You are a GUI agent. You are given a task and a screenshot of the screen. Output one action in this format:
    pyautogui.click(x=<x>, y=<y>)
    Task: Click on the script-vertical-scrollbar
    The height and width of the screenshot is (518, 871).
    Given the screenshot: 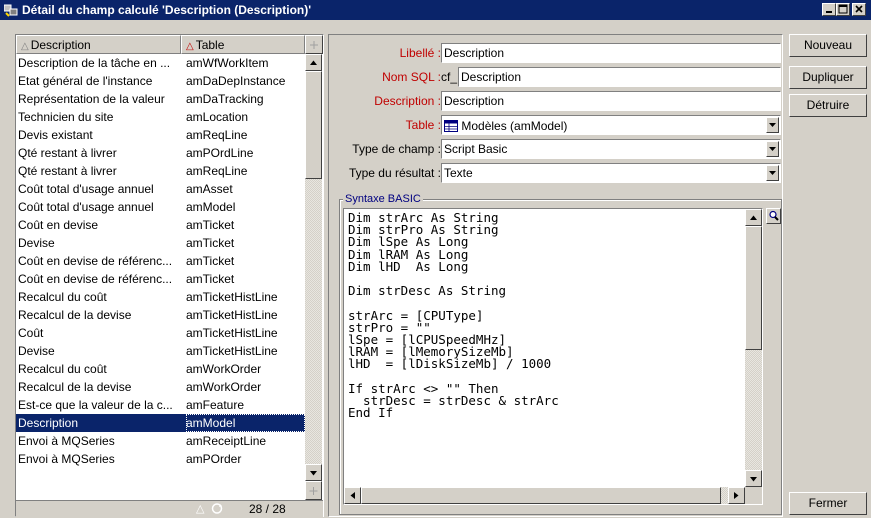 What is the action you would take?
    pyautogui.click(x=753, y=348)
    